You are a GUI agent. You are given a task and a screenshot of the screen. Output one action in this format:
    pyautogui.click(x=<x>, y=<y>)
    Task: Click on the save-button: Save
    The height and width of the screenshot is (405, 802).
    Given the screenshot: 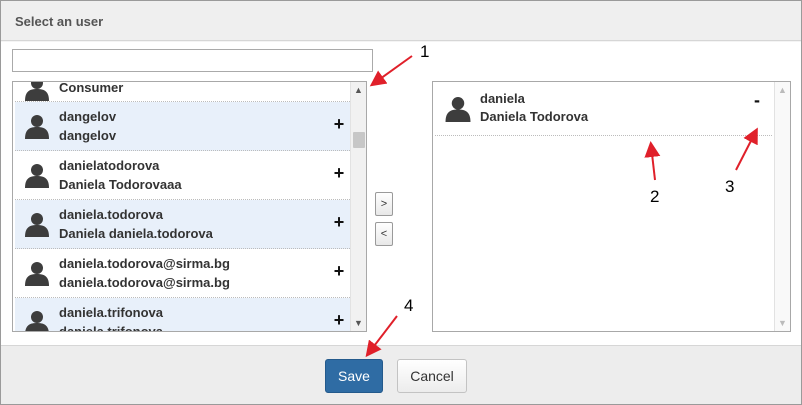 What is the action you would take?
    pyautogui.click(x=354, y=376)
    